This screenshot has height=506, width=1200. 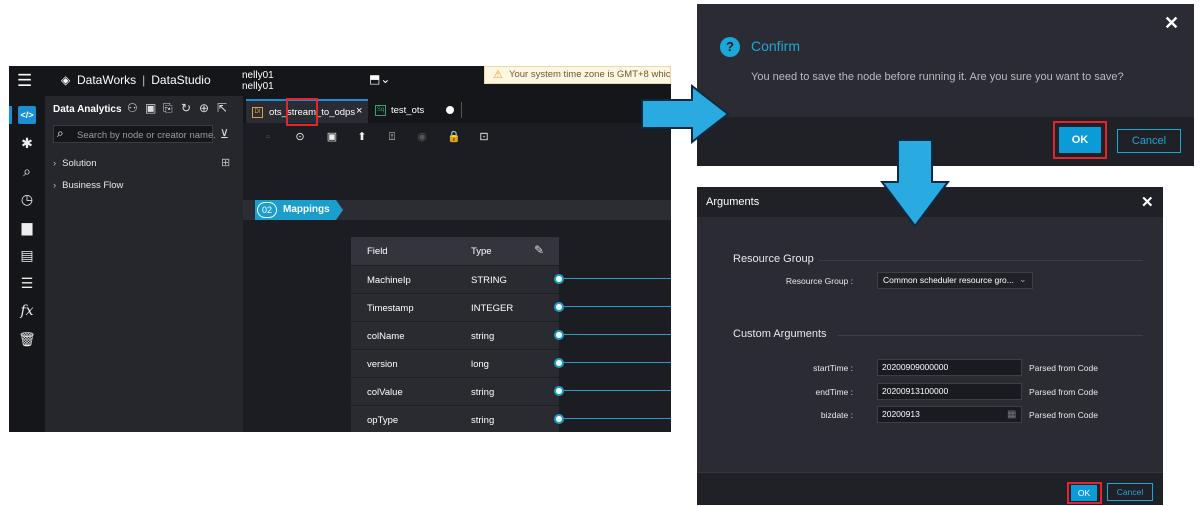 I want to click on submit-deploy-icon: ⍐, so click(x=392, y=137).